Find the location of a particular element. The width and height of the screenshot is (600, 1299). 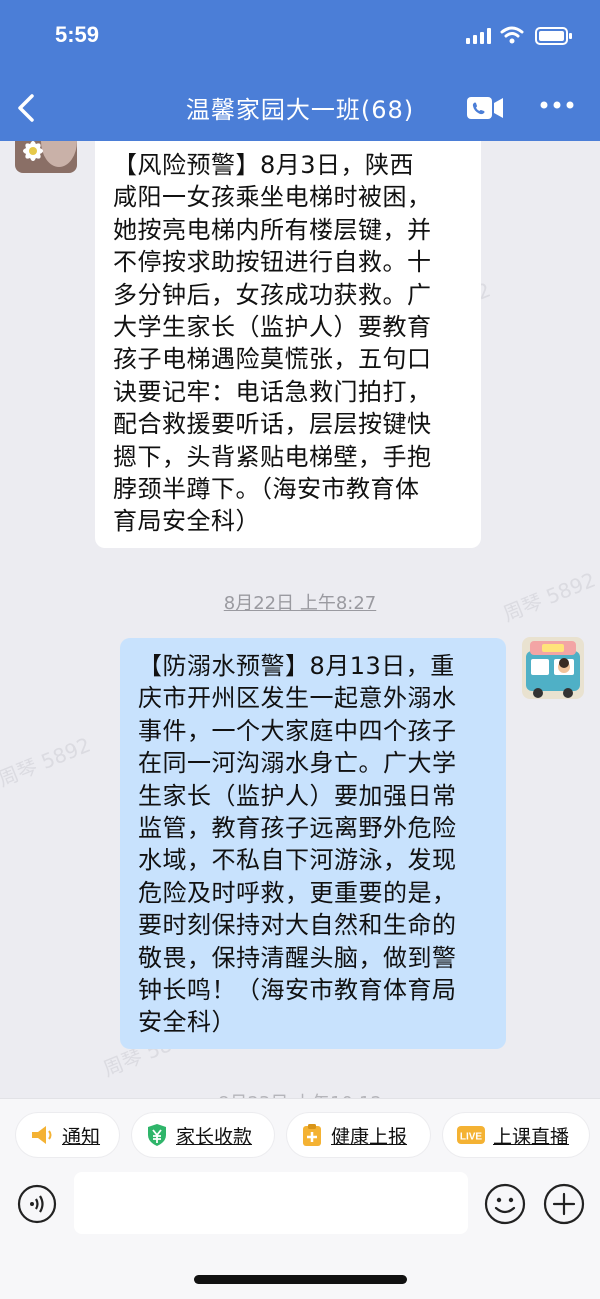

cartoon-bus-avatar-icon is located at coordinates (553, 668).